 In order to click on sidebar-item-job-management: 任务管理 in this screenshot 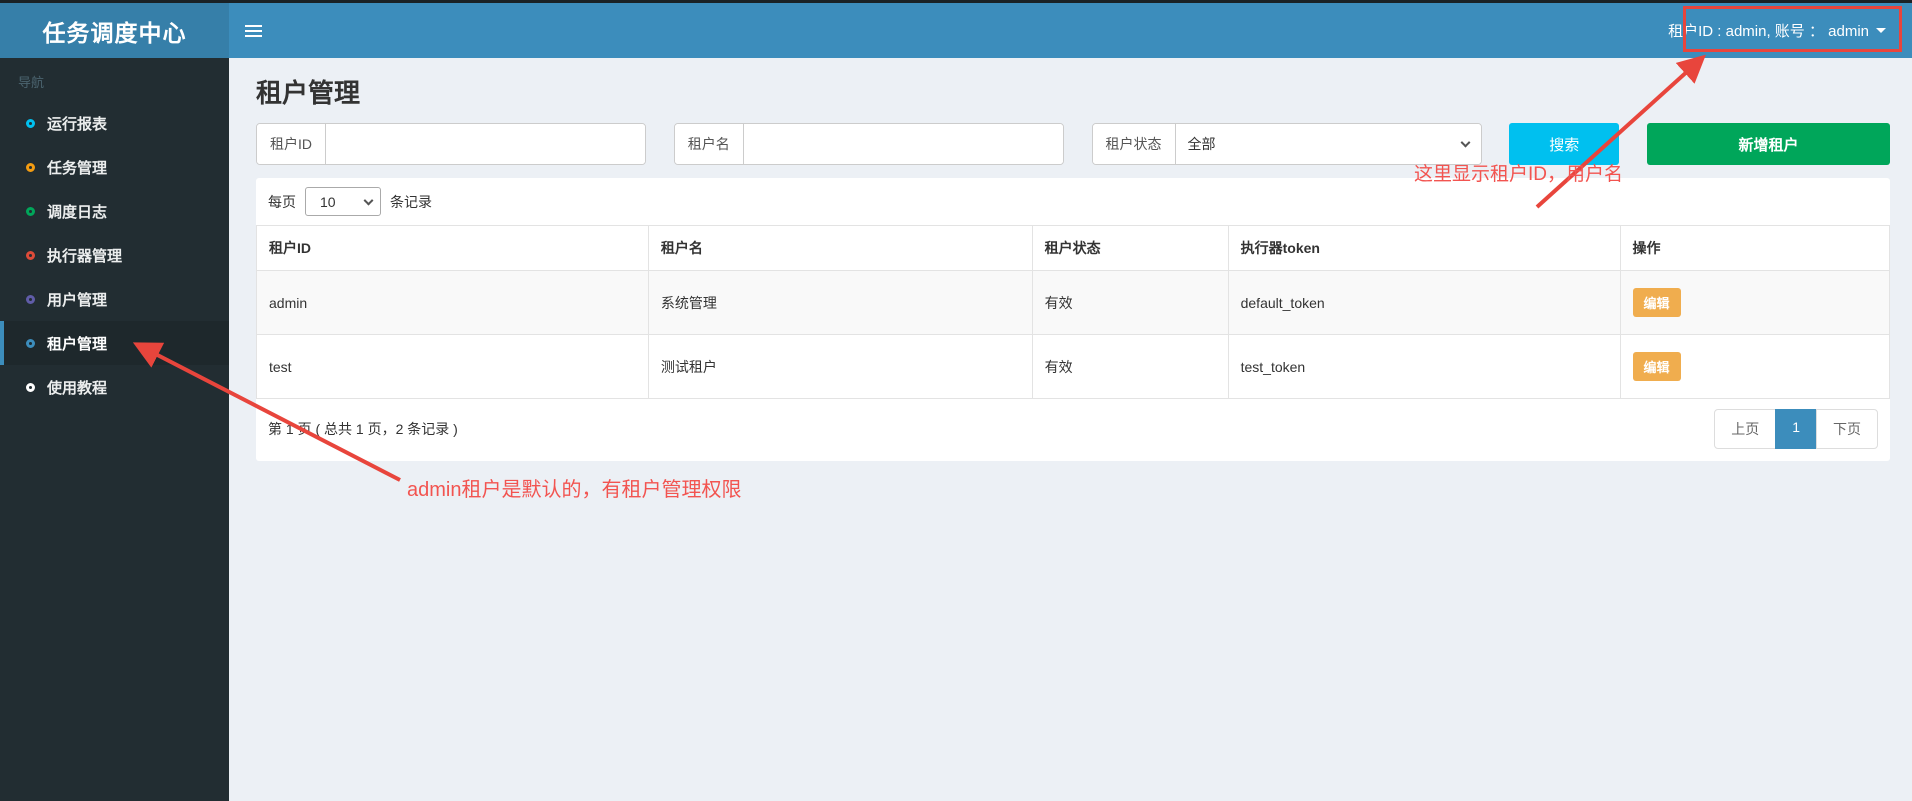, I will do `click(114, 167)`.